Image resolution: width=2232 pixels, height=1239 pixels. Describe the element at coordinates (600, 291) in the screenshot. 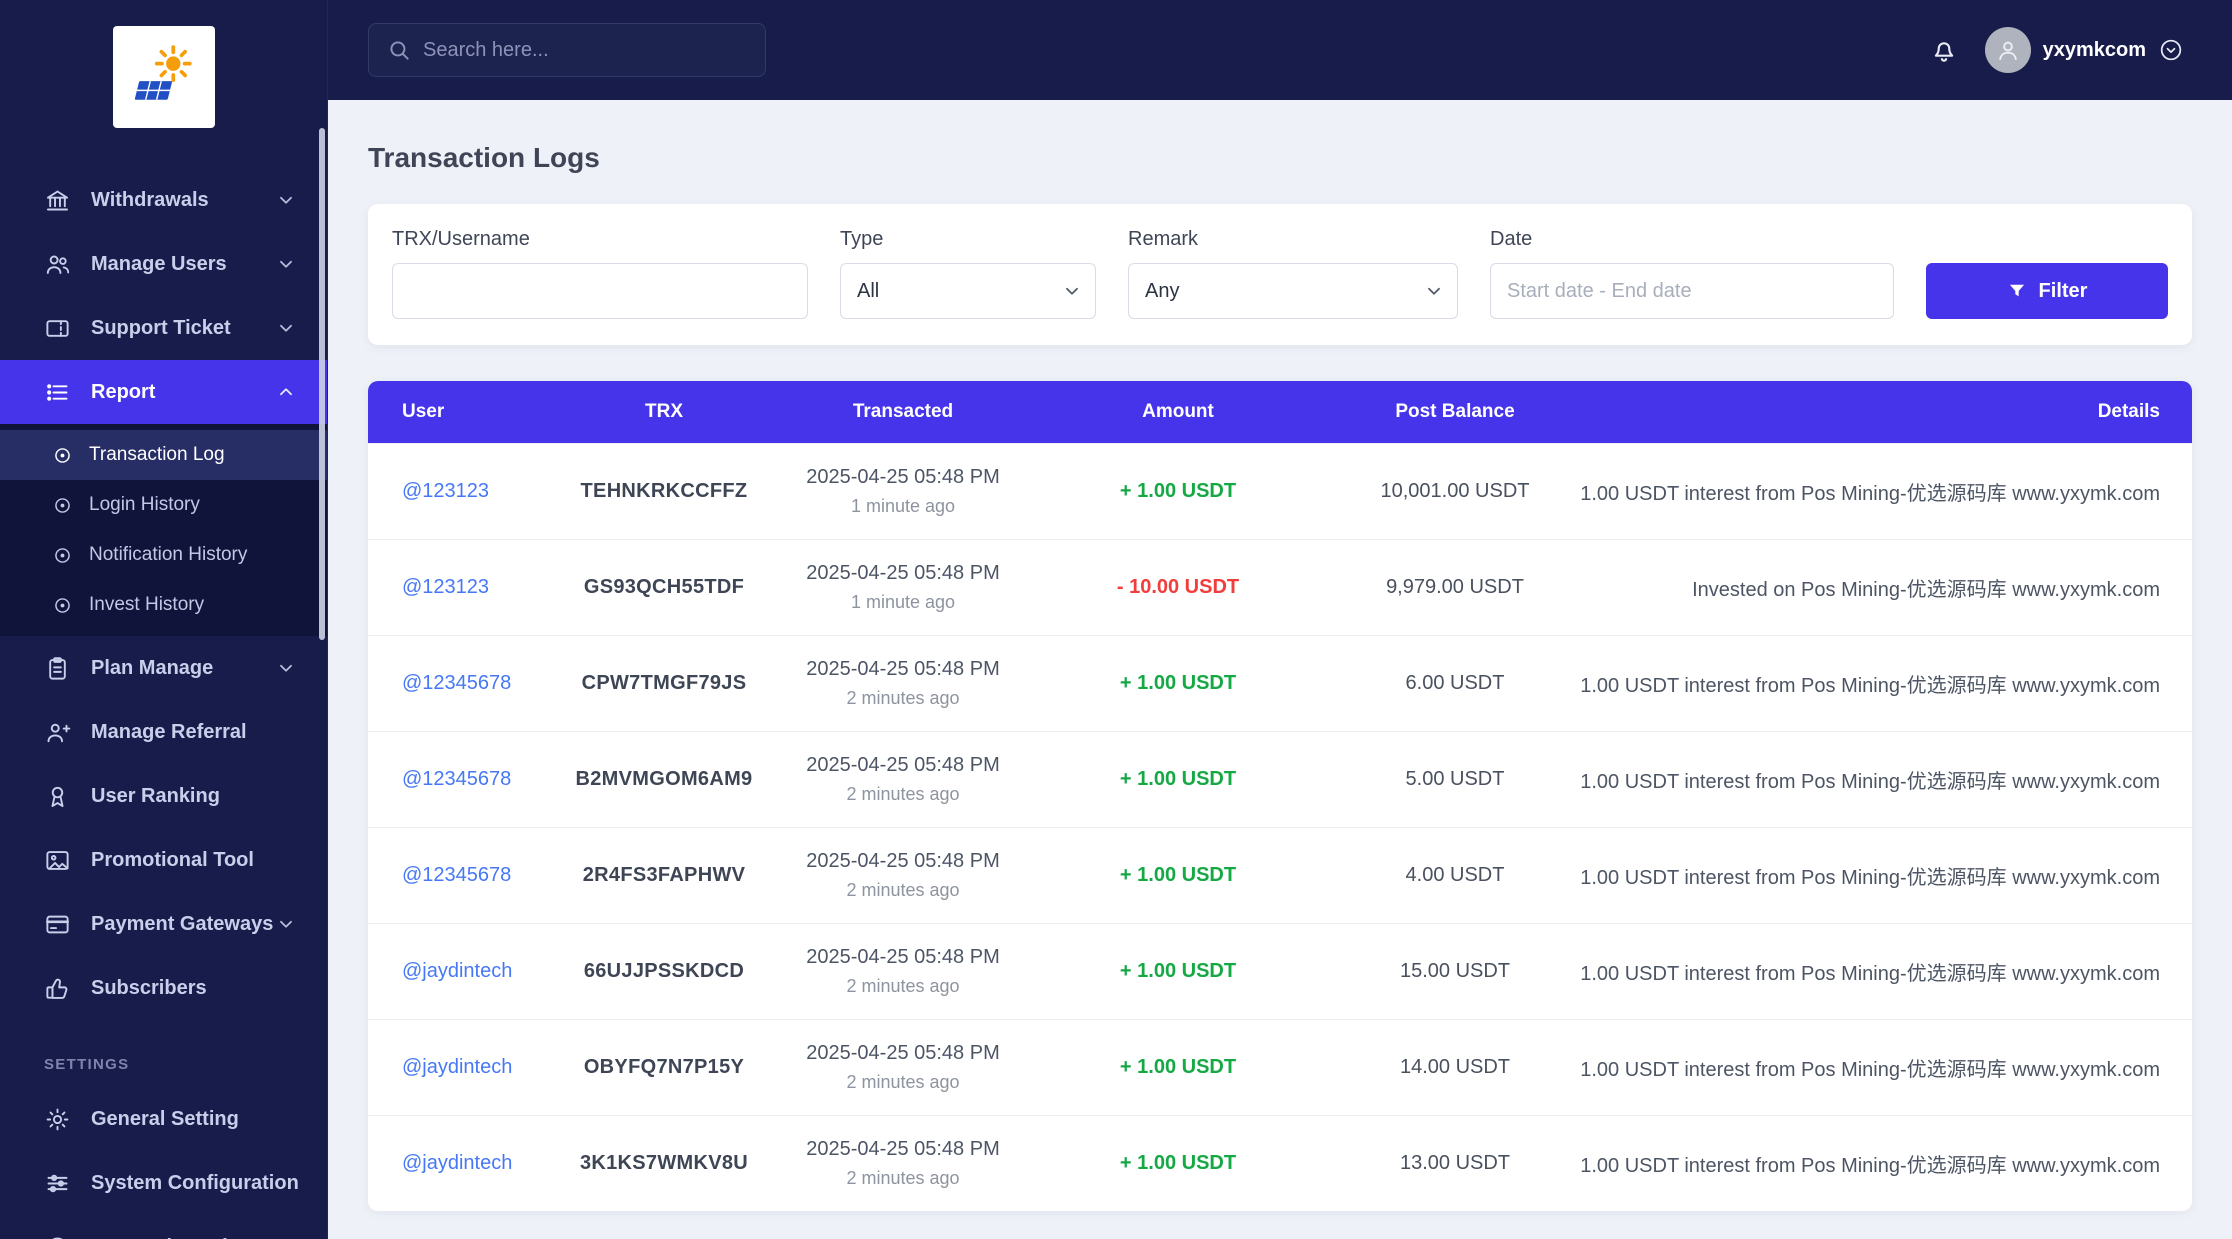

I see `trx-username-input` at that location.